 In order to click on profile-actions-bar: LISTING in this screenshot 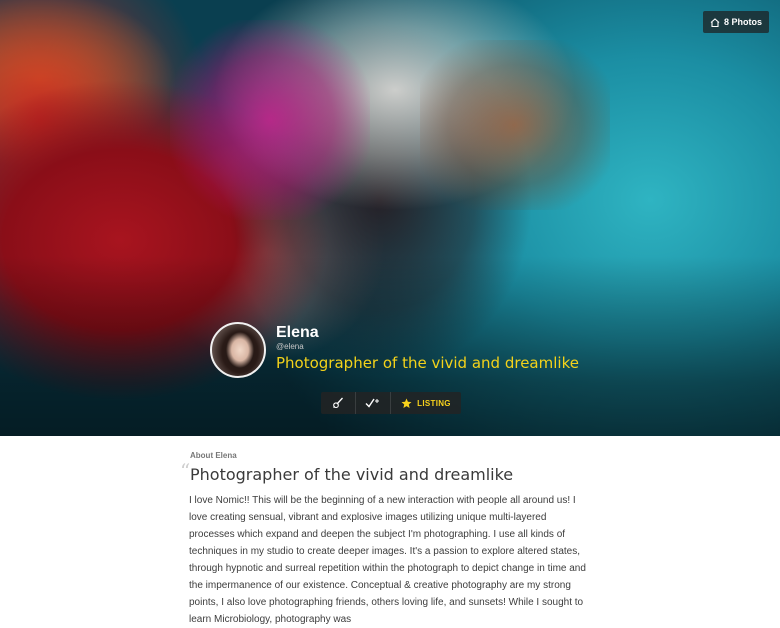, I will do `click(391, 403)`.